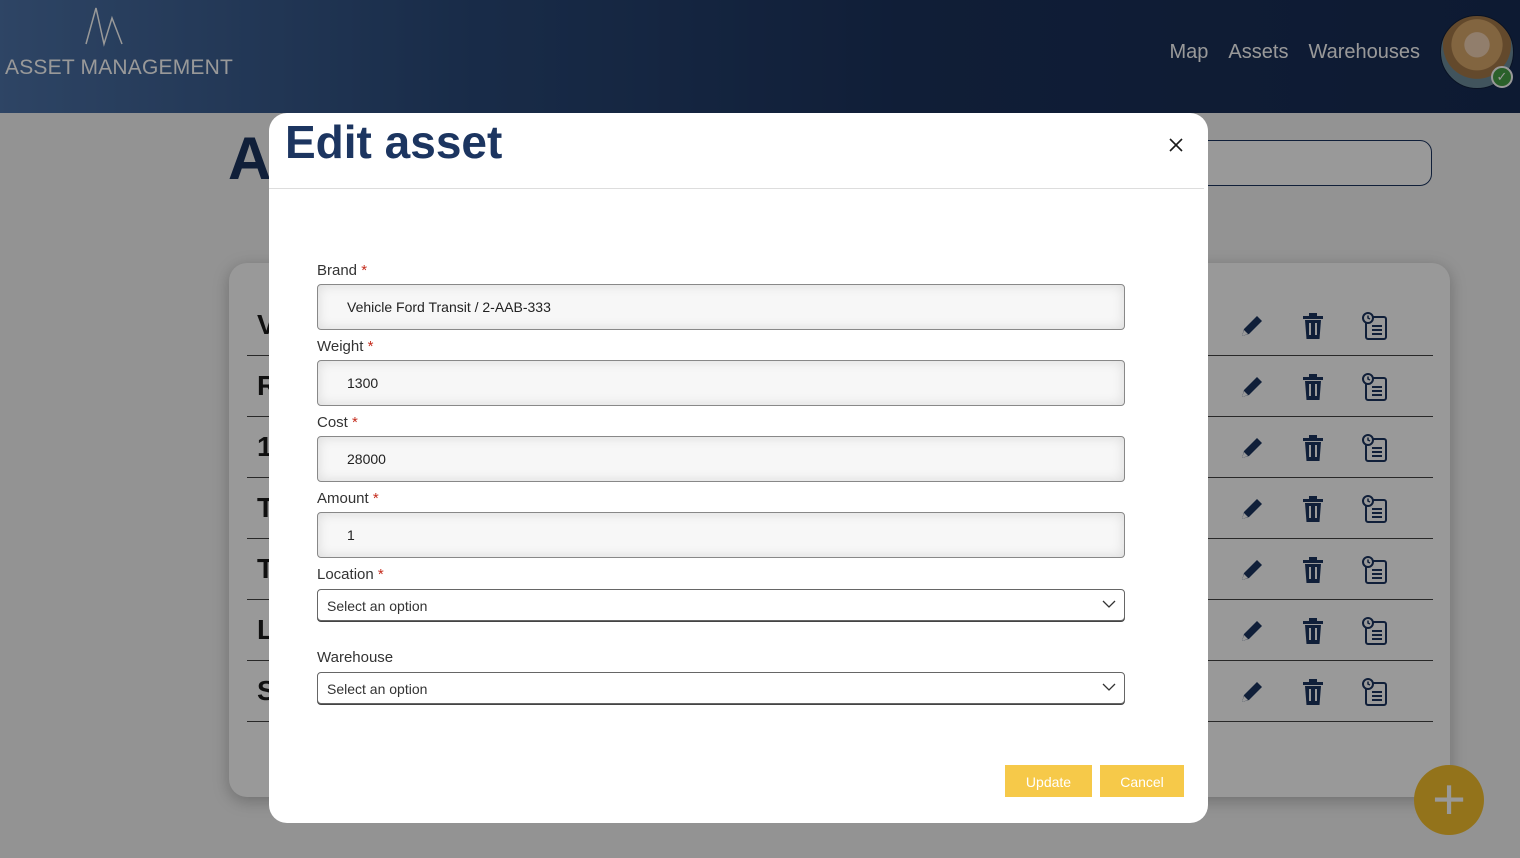 This screenshot has width=1520, height=858. I want to click on amount-input, so click(721, 535).